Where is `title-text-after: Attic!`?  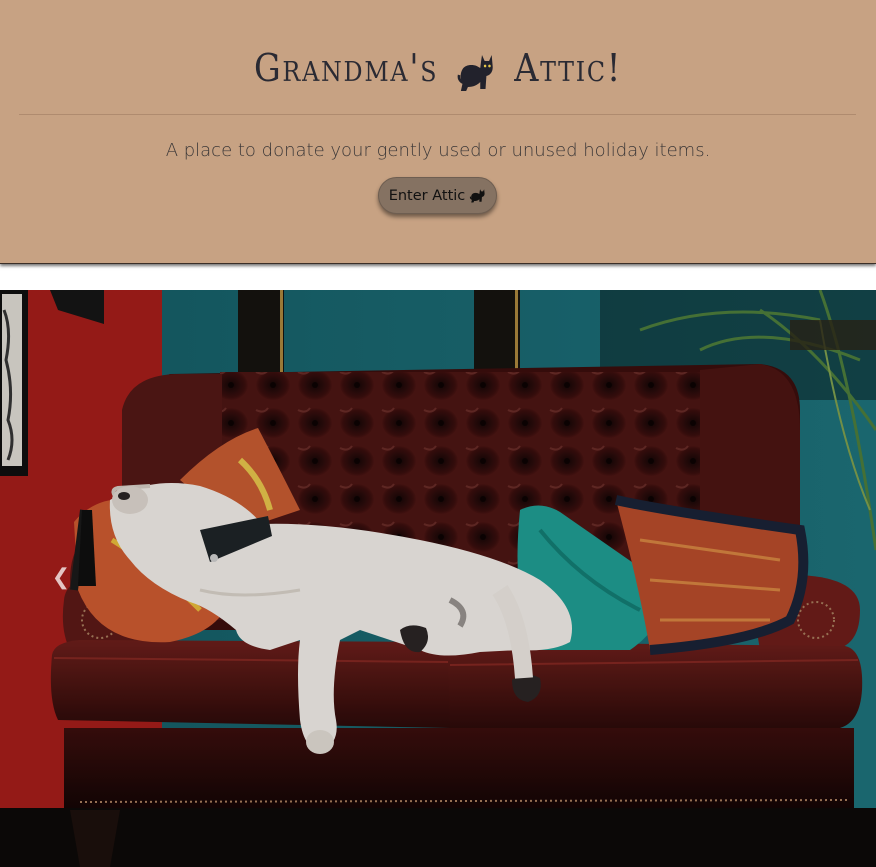 title-text-after: Attic! is located at coordinates (568, 68).